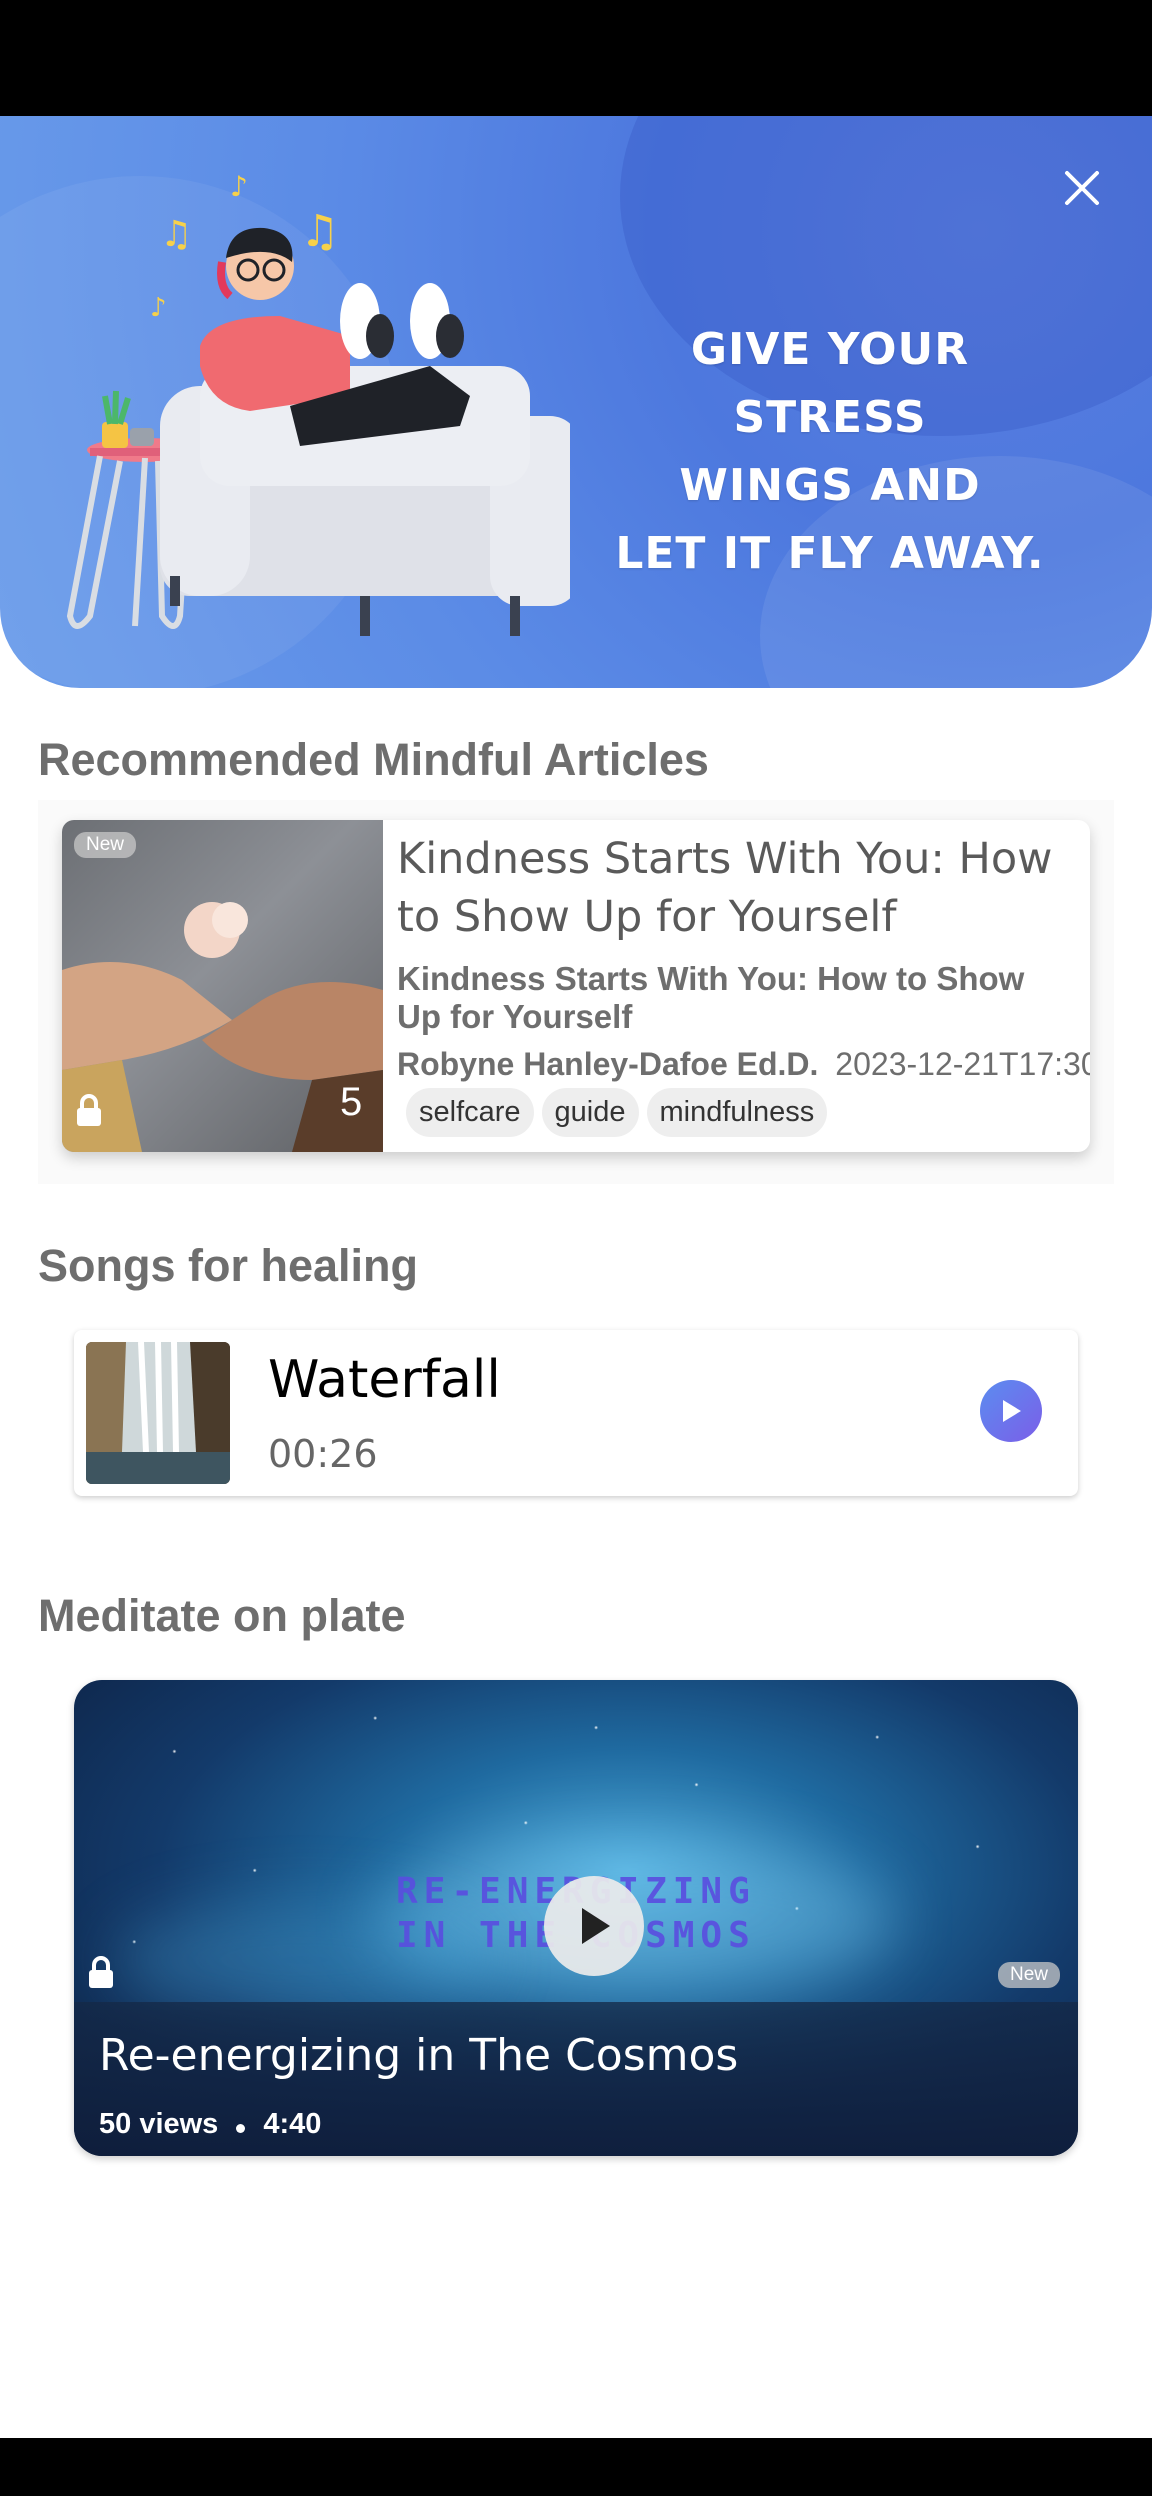 Image resolution: width=1152 pixels, height=2496 pixels. I want to click on video-meta: 50 views 4:40, so click(210, 2124).